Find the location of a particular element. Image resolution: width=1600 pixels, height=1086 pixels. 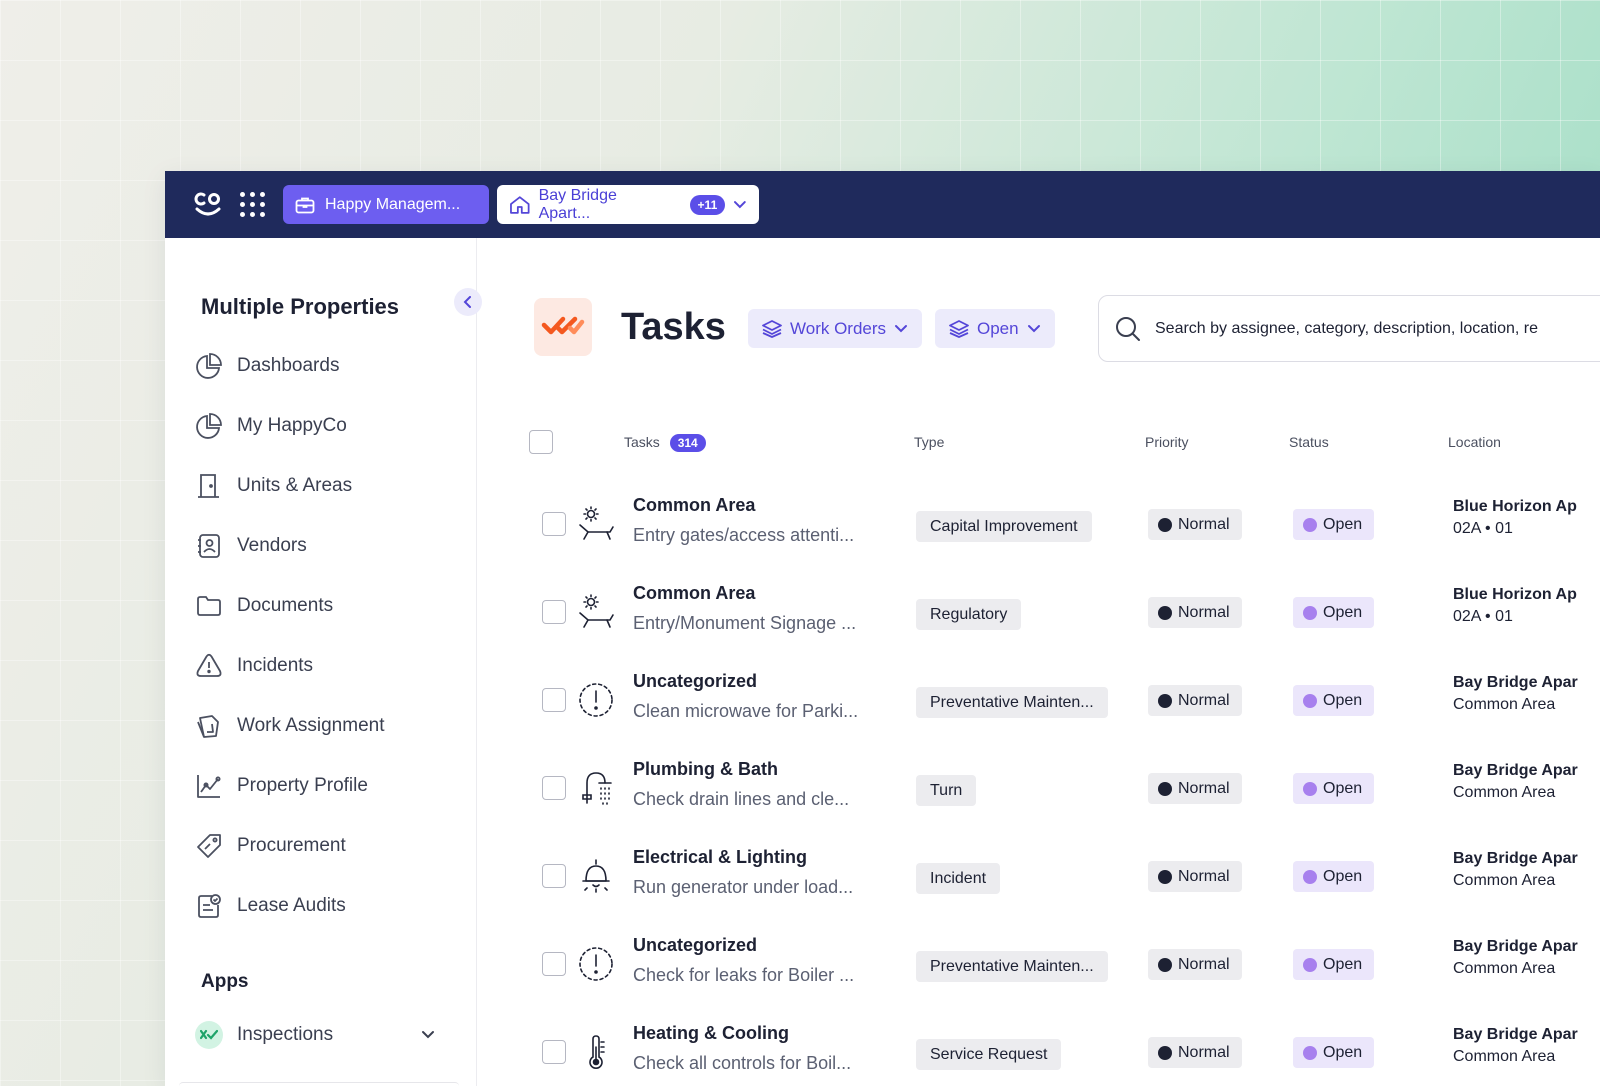

sidebar-item-vendors: Vendors is located at coordinates (325, 546).